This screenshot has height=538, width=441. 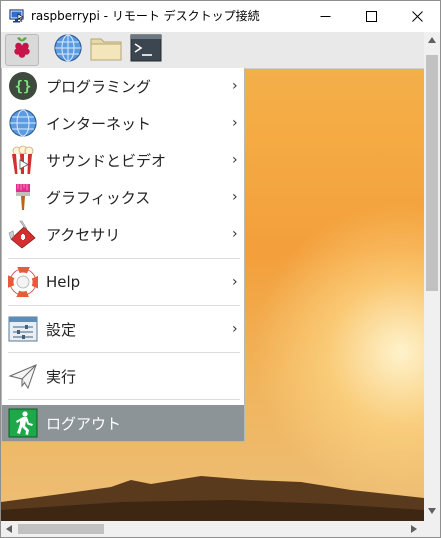 I want to click on menu-item-programming: {} プログラミング ›, so click(x=123, y=86).